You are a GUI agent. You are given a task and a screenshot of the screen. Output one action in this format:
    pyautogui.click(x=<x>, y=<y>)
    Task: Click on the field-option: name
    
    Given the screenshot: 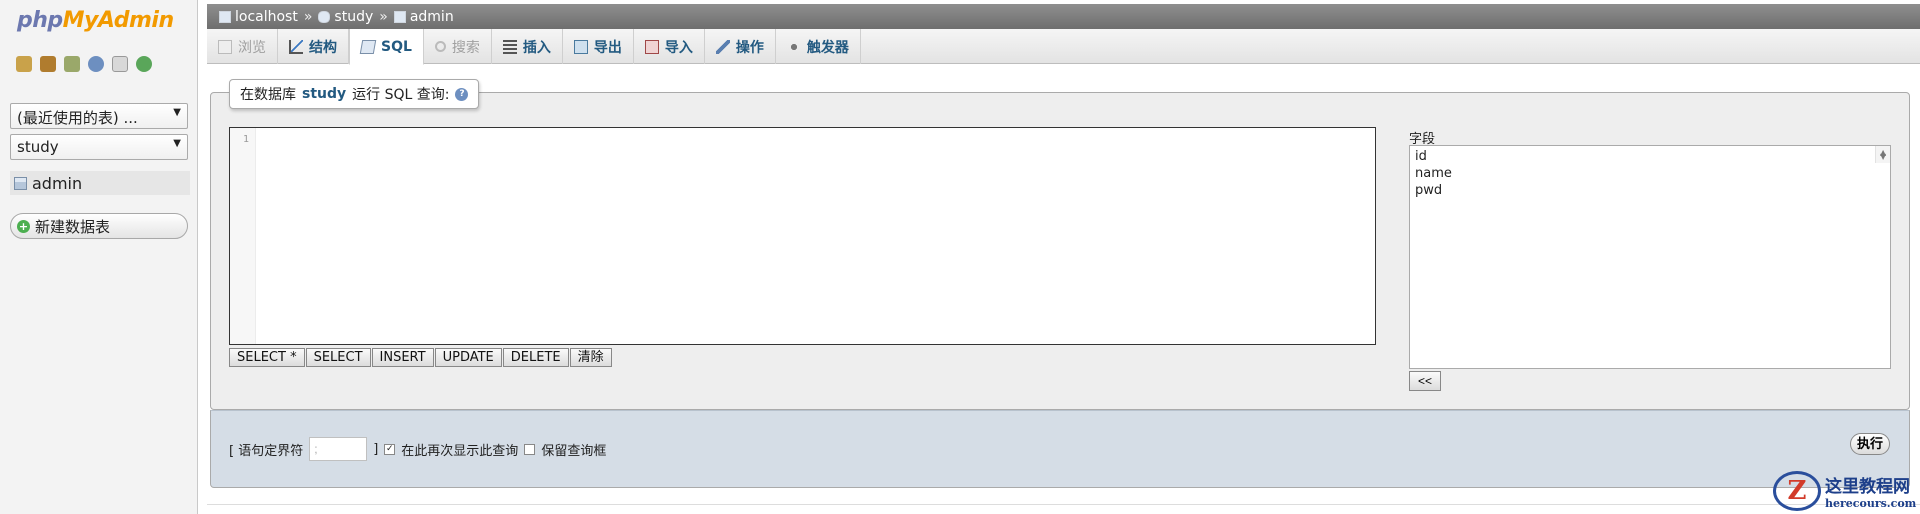 What is the action you would take?
    pyautogui.click(x=1650, y=174)
    